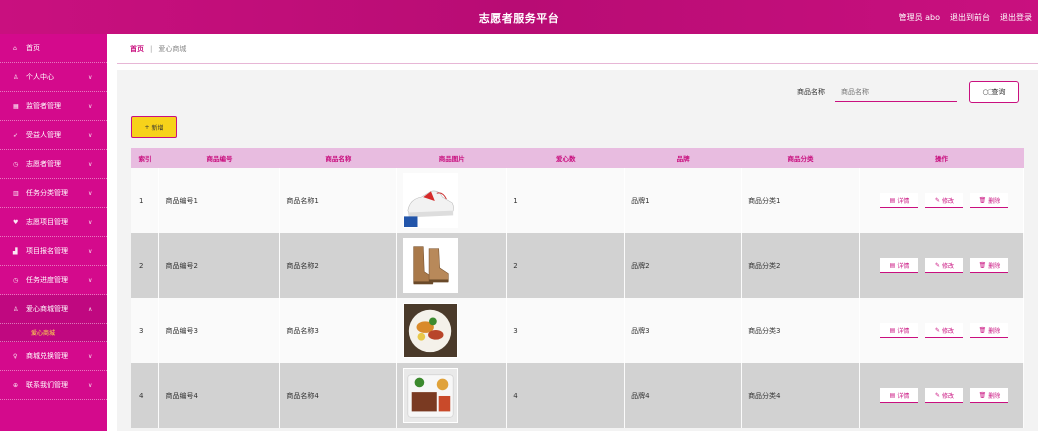 This screenshot has height=431, width=1038. Describe the element at coordinates (937, 395) in the screenshot. I see `edit-icon: ✎` at that location.